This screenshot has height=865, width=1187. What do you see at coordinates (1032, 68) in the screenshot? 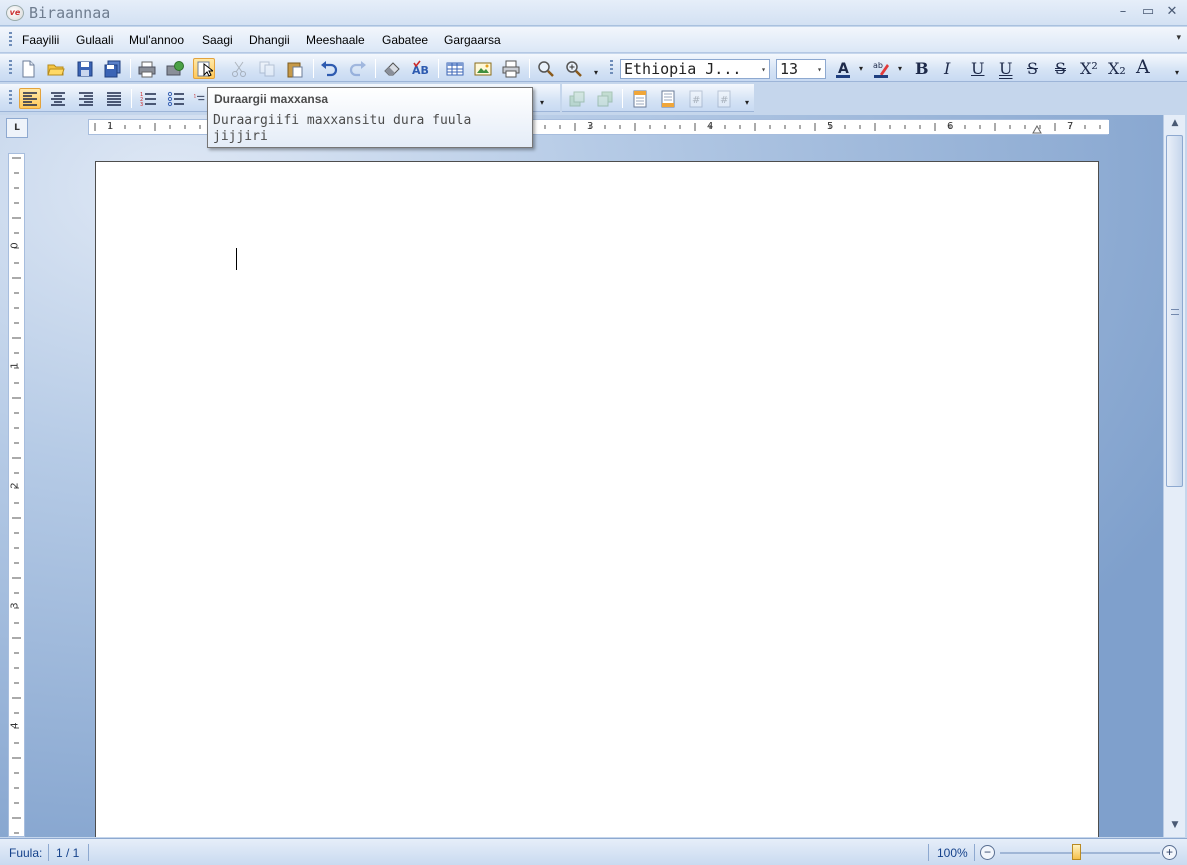
I see `strikethrough-button: S` at bounding box center [1032, 68].